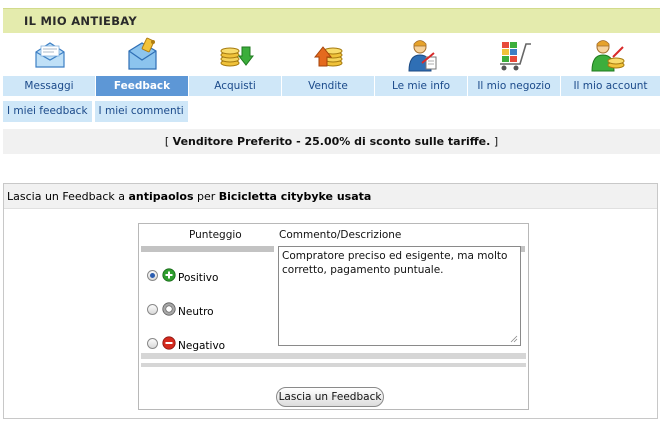 The height and width of the screenshot is (425, 663). I want to click on purchases-icon, so click(235, 55).